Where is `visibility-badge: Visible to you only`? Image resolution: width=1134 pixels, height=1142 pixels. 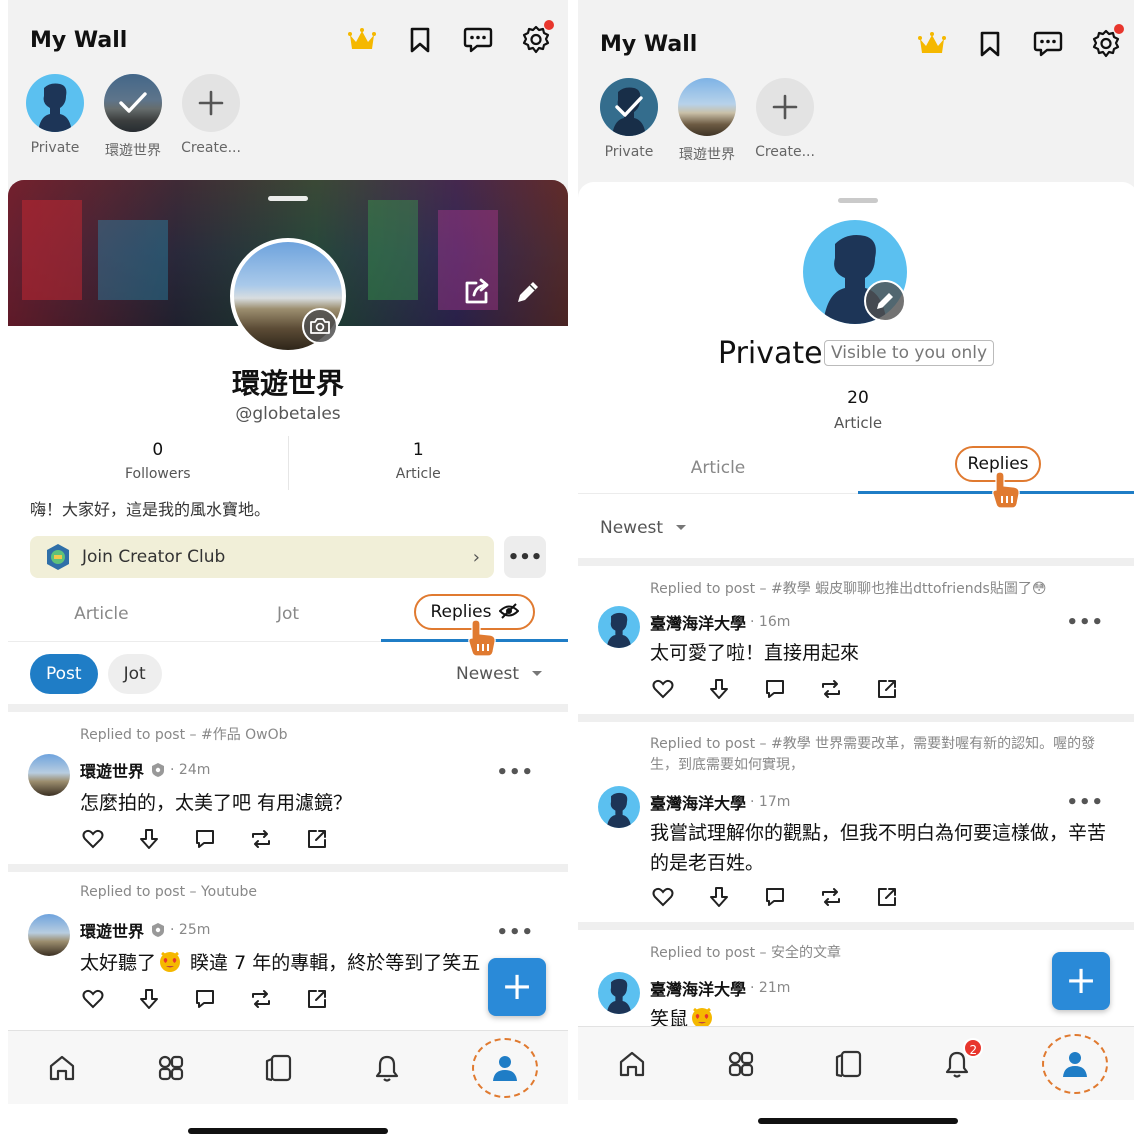
visibility-badge: Visible to you only is located at coordinates (909, 353).